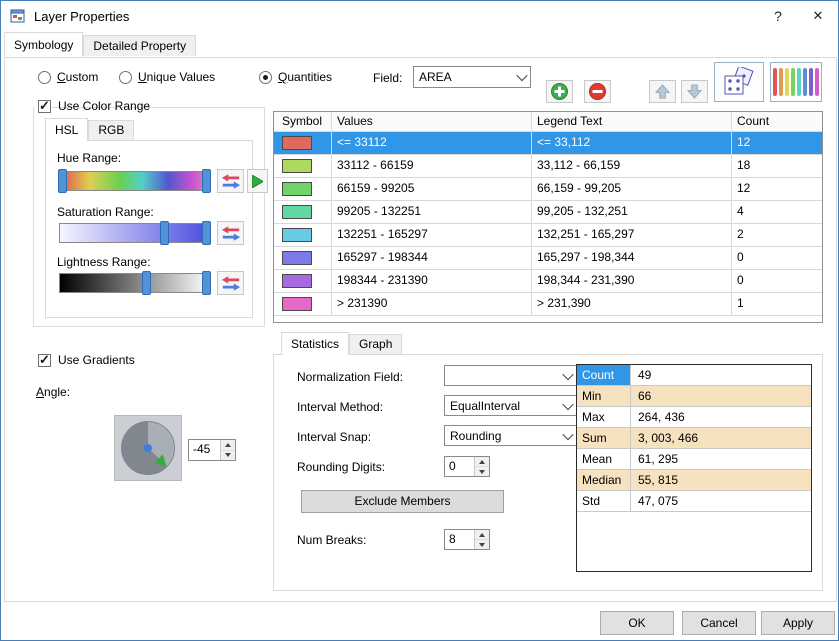 Image resolution: width=839 pixels, height=641 pixels. I want to click on radio-custom-label: Custom, so click(77, 77).